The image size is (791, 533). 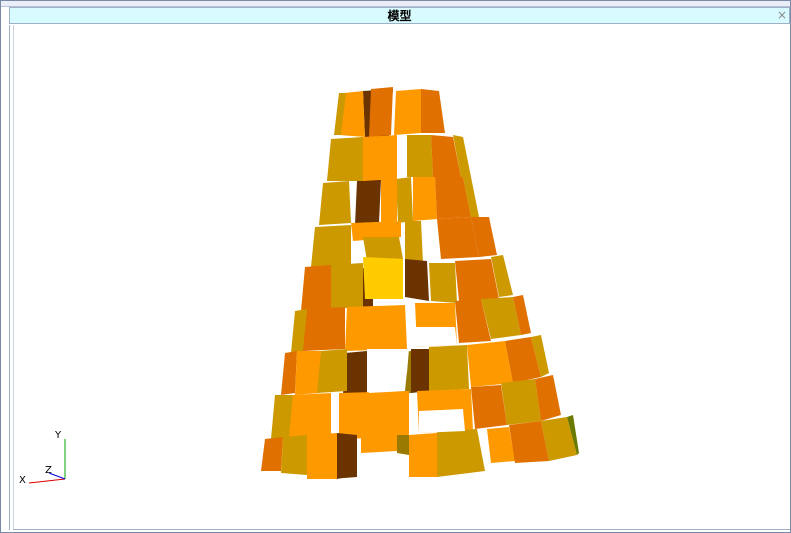 I want to click on title-bar: 模型 ×, so click(x=399, y=15).